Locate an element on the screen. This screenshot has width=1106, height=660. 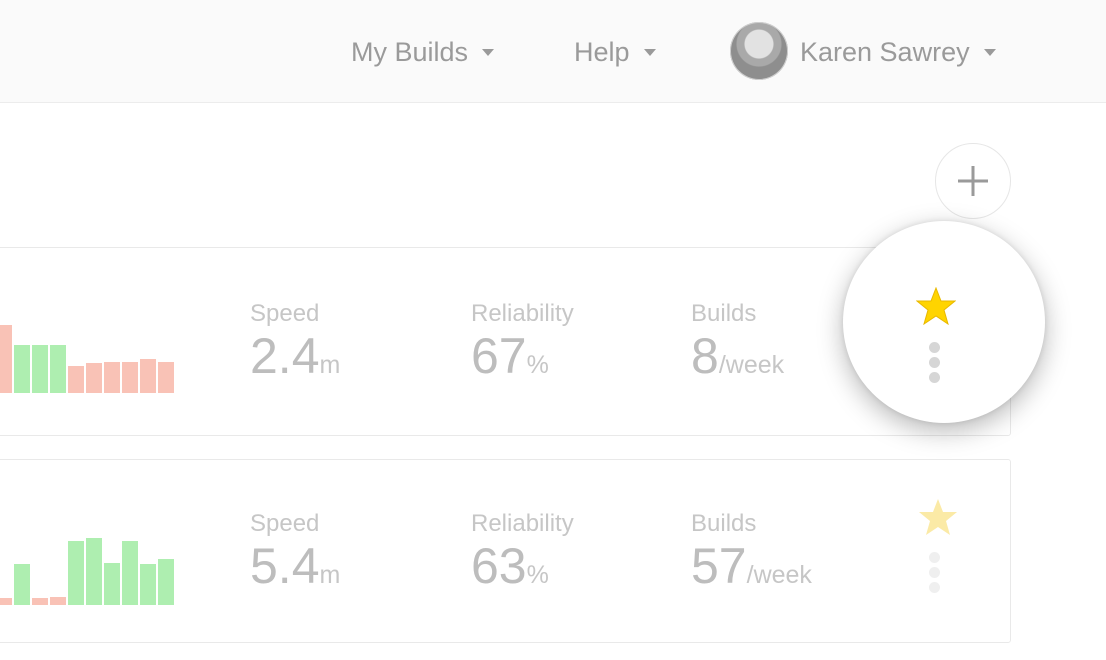
speed-value: 2.4 is located at coordinates (285, 356).